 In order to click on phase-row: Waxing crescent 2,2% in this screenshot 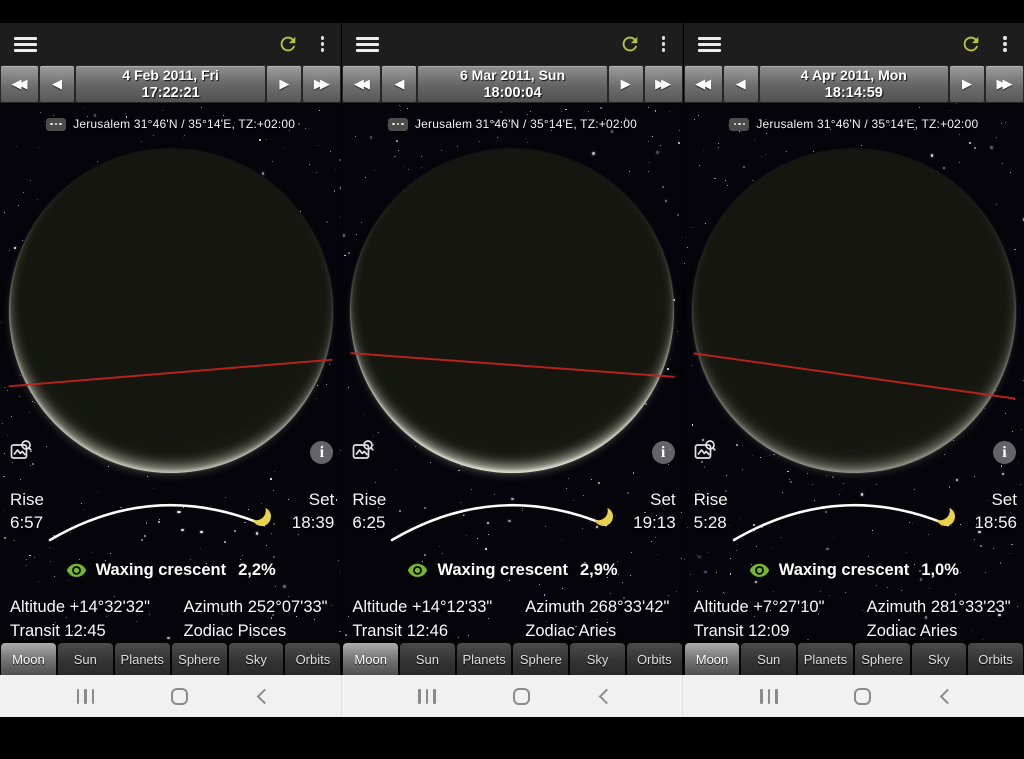, I will do `click(170, 570)`.